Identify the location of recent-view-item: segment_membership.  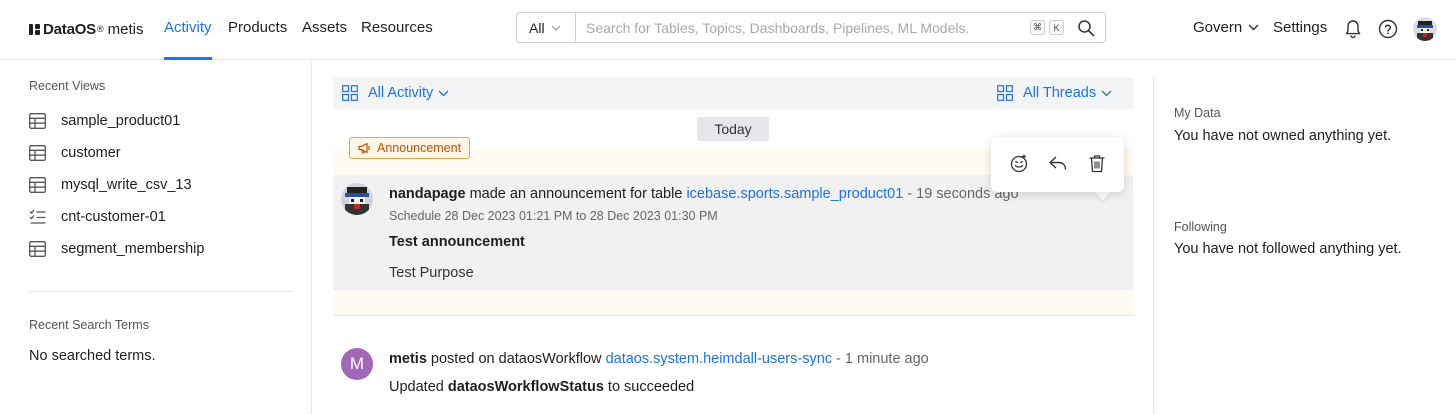
(116, 249).